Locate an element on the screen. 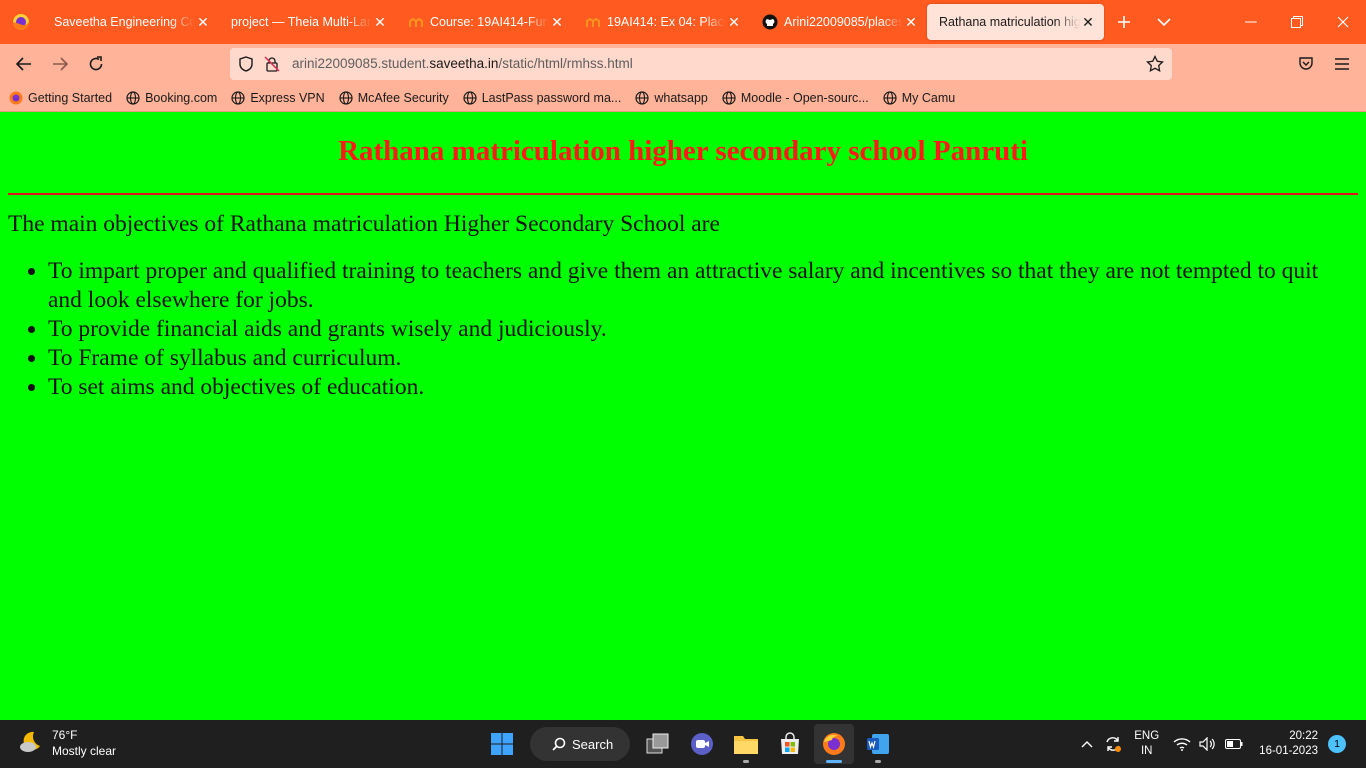 This screenshot has height=768, width=1366. tab-title: Arini22009085/places-around is located at coordinates (843, 22).